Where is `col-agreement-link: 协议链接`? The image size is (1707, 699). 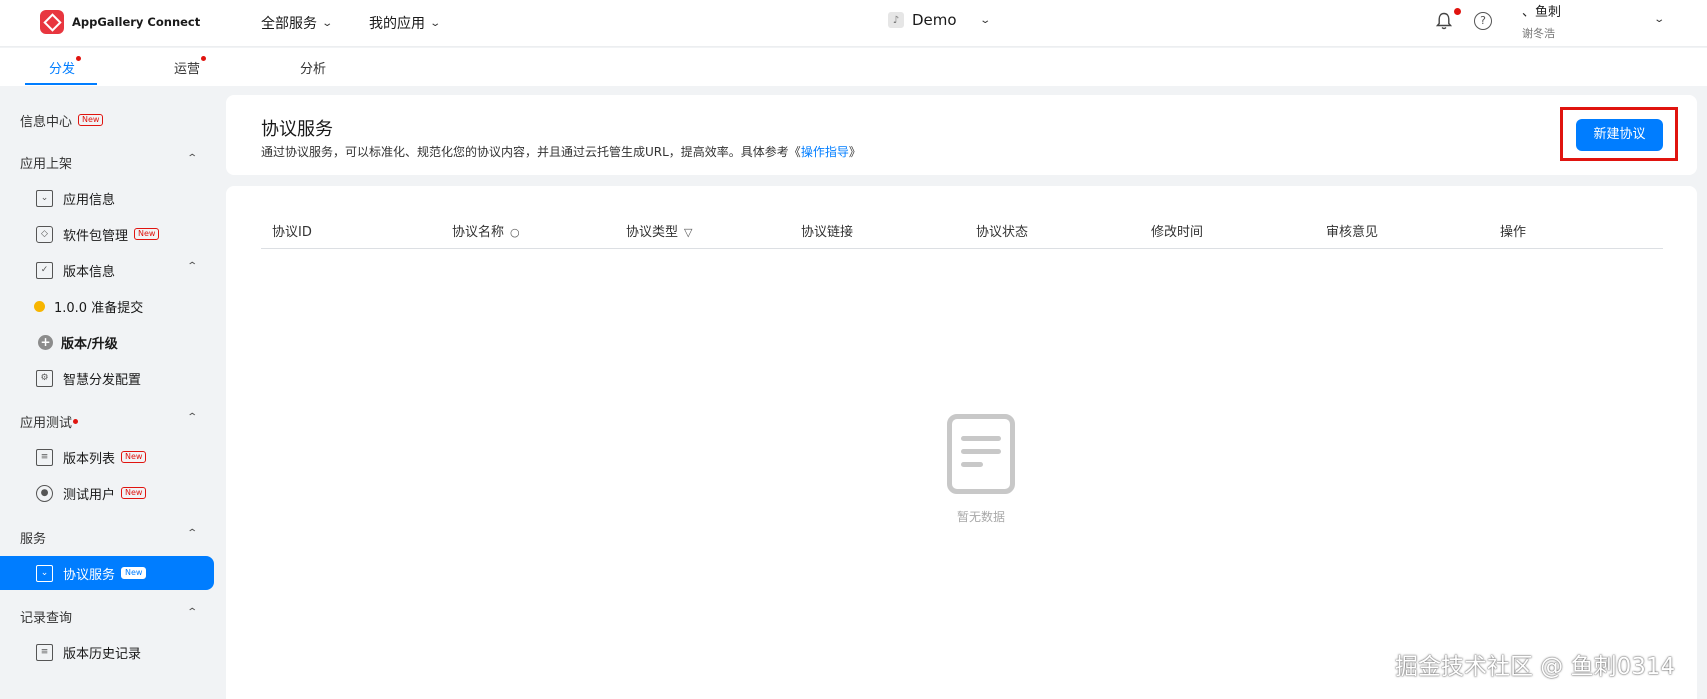
col-agreement-link: 协议链接 is located at coordinates (827, 232).